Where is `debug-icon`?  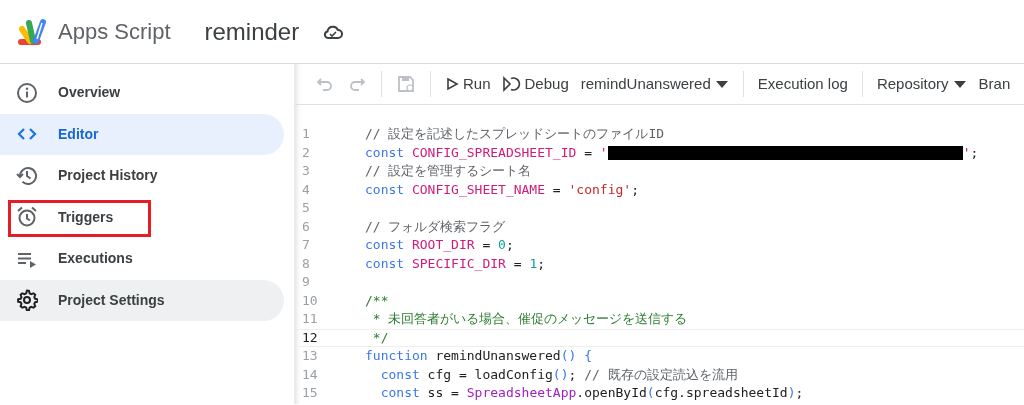 debug-icon is located at coordinates (511, 84).